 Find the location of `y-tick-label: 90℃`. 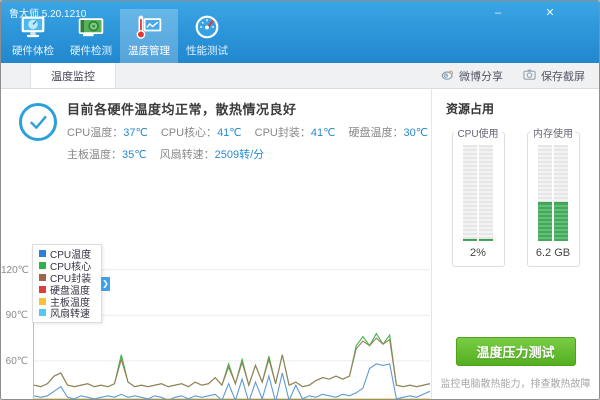

y-tick-label: 90℃ is located at coordinates (16, 316).